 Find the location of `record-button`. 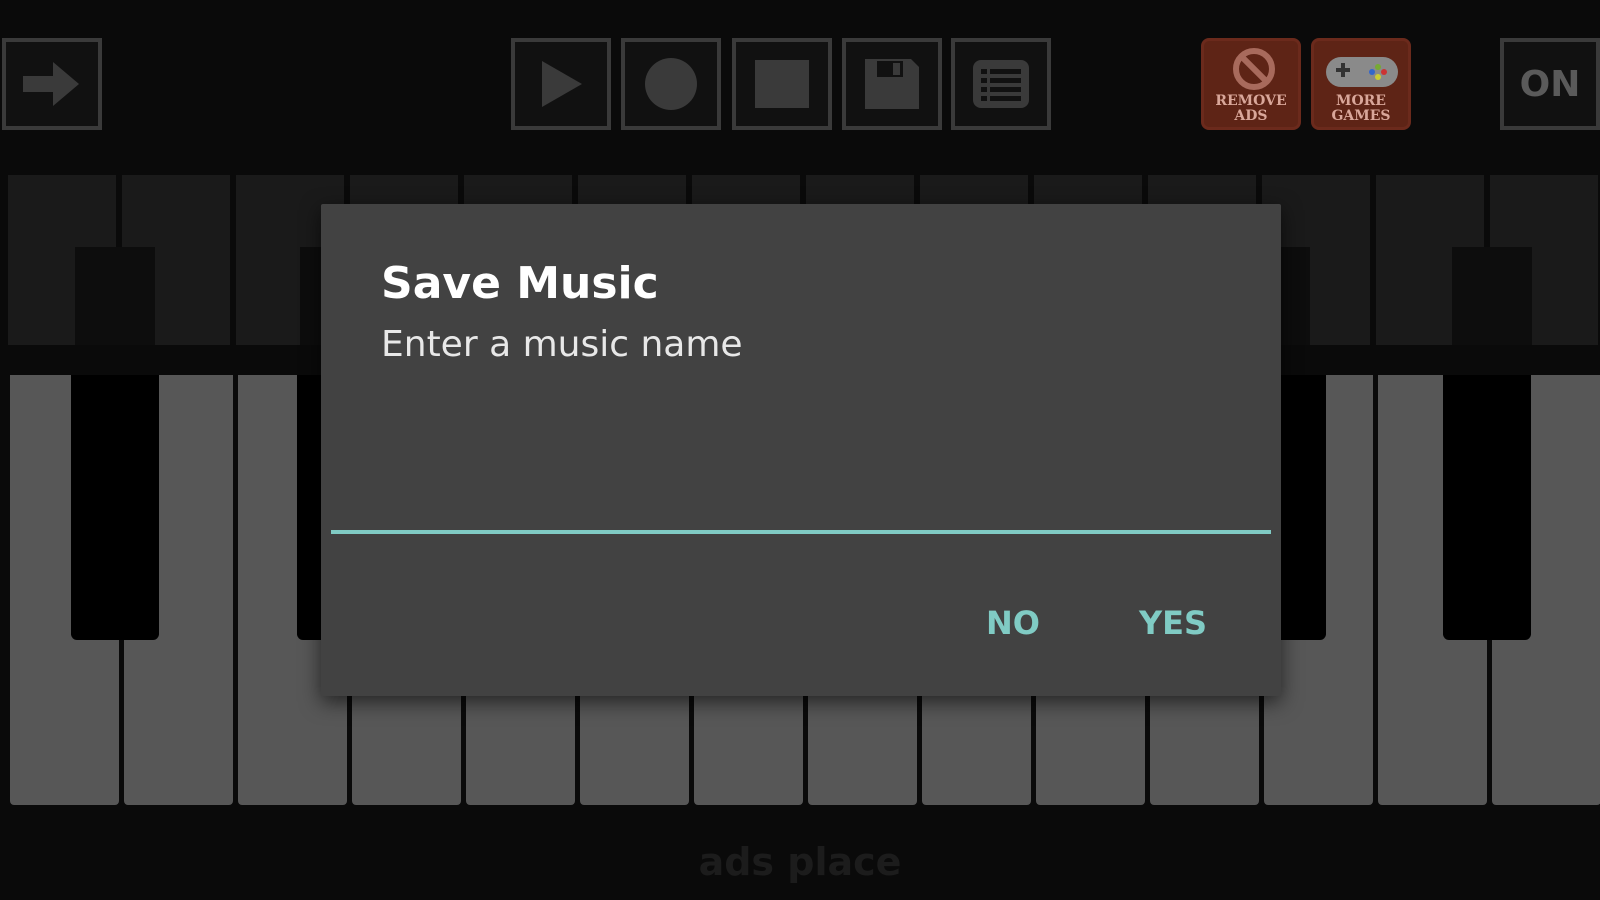

record-button is located at coordinates (671, 84).